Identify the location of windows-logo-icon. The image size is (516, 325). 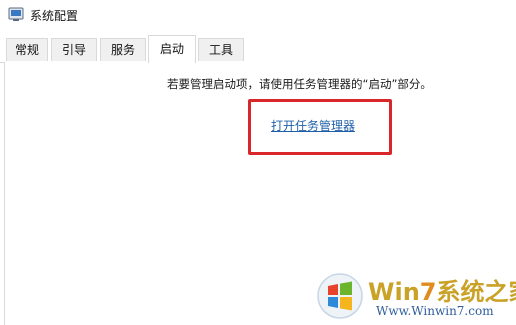
(340, 296).